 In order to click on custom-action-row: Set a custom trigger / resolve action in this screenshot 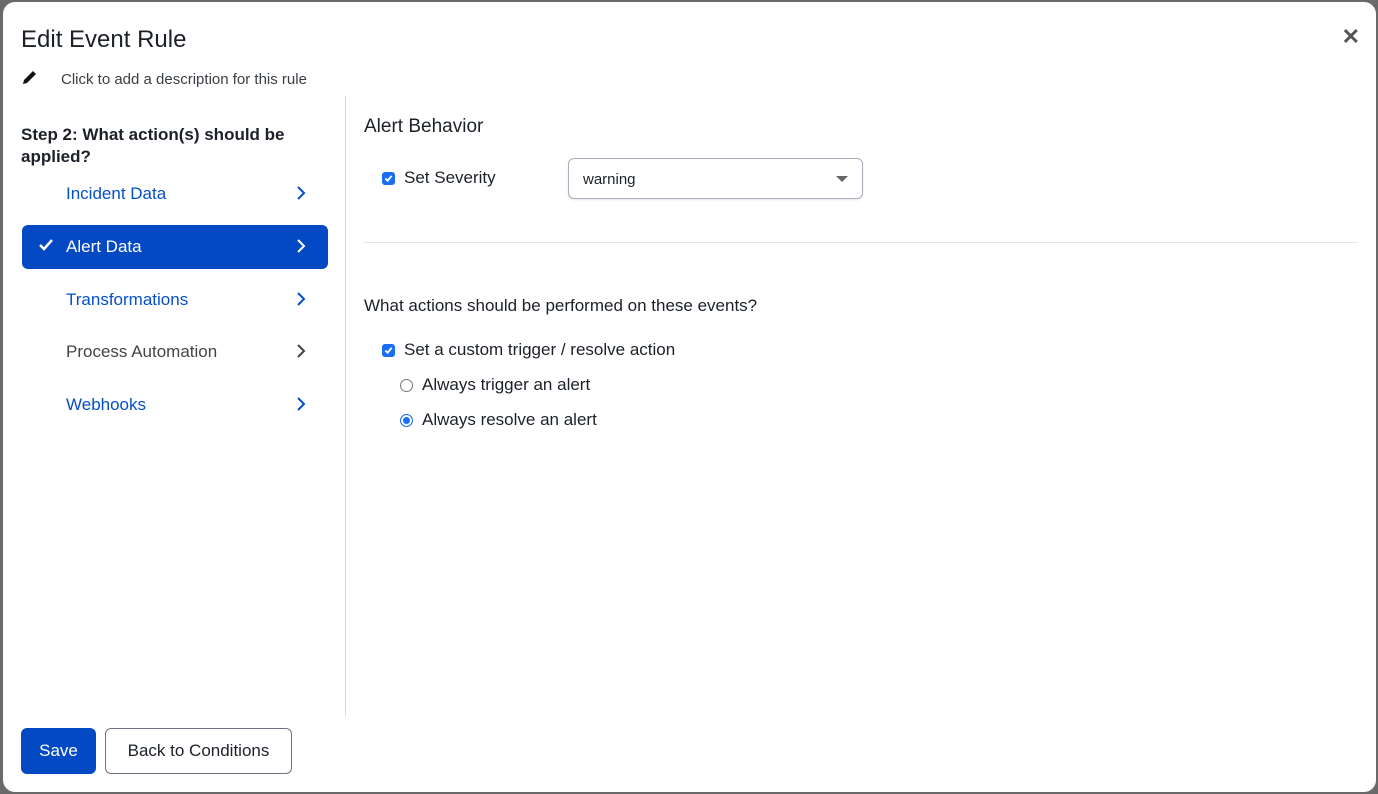, I will do `click(528, 350)`.